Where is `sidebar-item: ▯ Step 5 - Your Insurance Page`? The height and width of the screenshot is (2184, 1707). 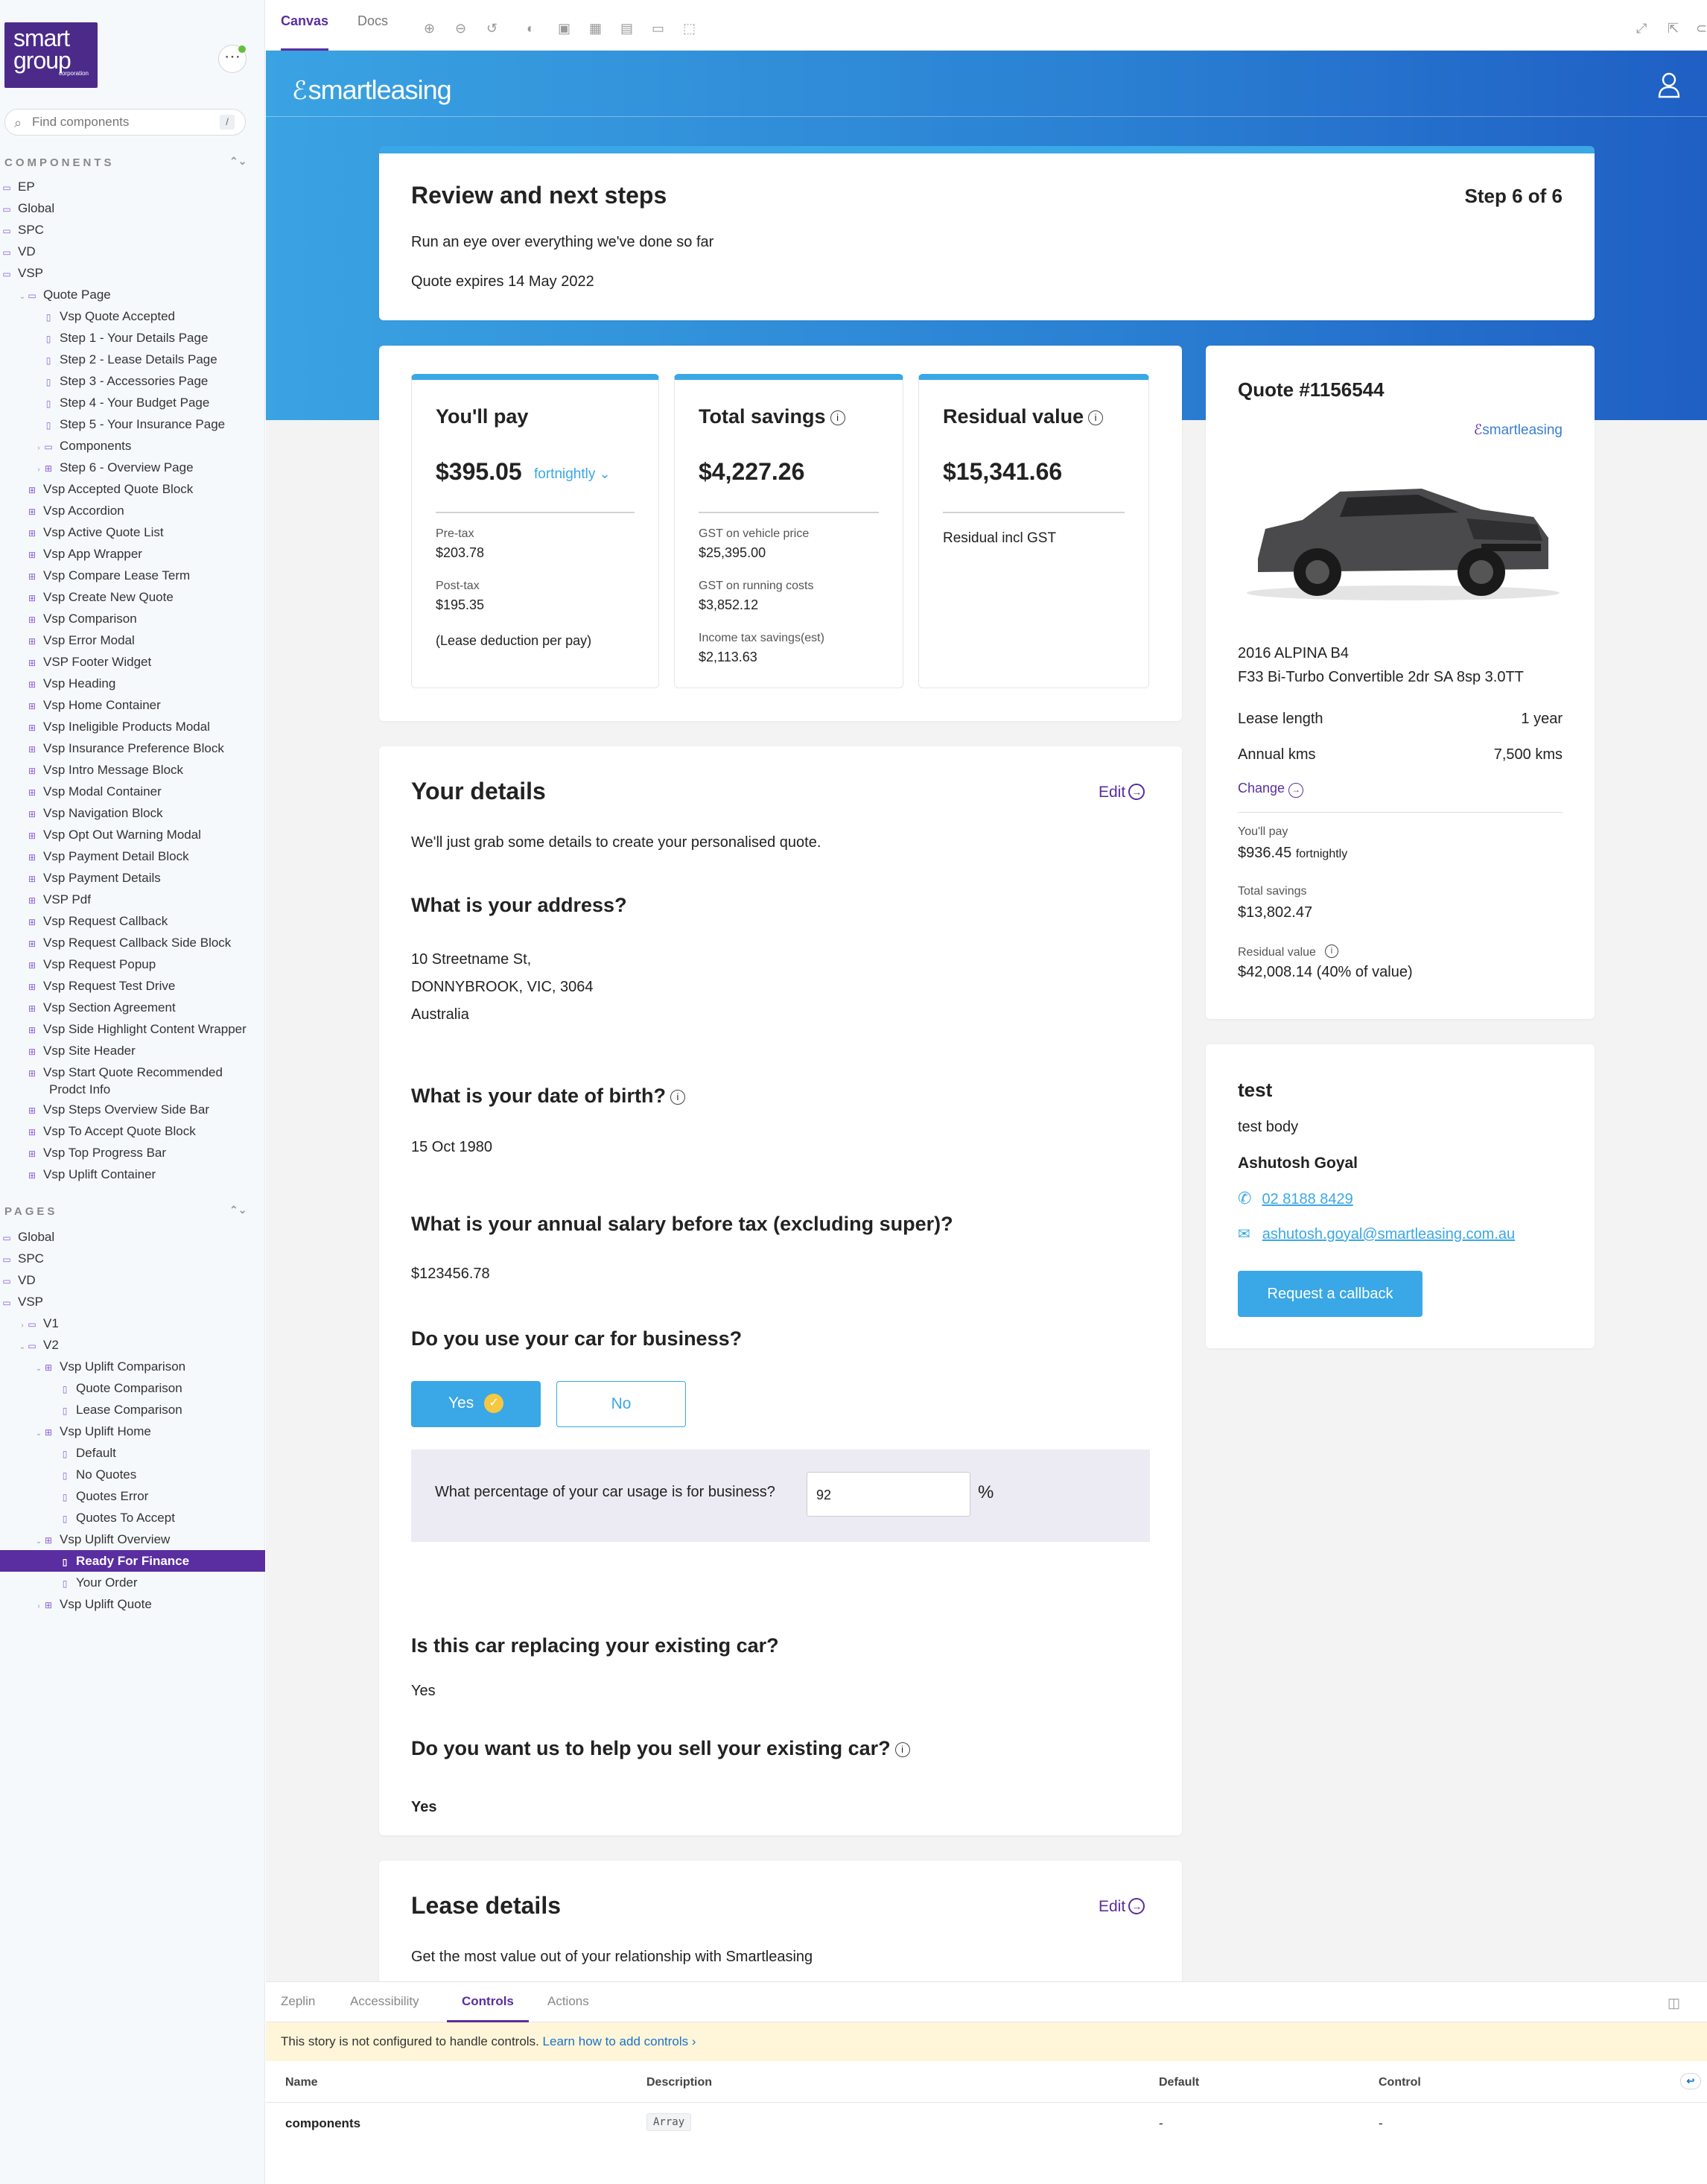
sidebar-item: ▯ Step 5 - Your Insurance Page is located at coordinates (132, 424).